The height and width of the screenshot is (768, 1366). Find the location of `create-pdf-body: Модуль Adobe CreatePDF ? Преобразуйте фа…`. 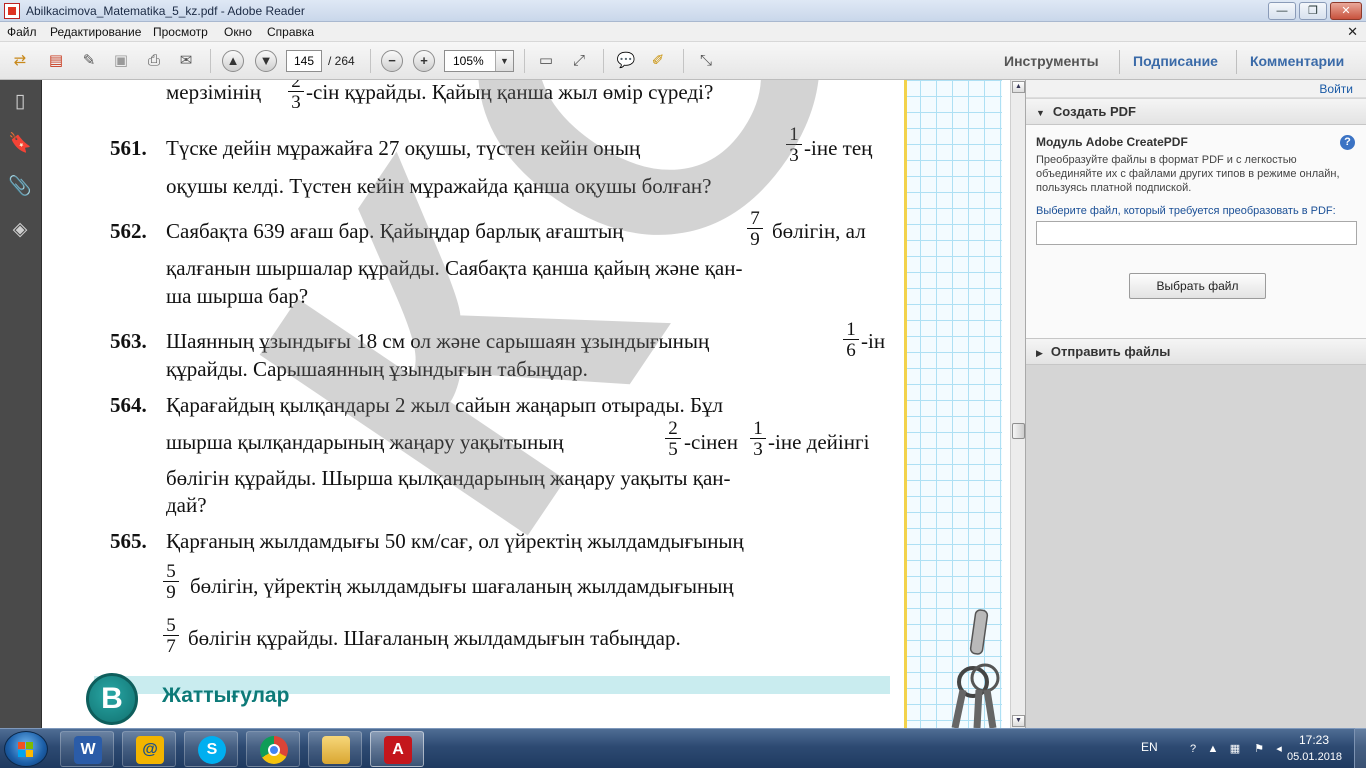

create-pdf-body: Модуль Adobe CreatePDF ? Преобразуйте фа… is located at coordinates (1196, 232).